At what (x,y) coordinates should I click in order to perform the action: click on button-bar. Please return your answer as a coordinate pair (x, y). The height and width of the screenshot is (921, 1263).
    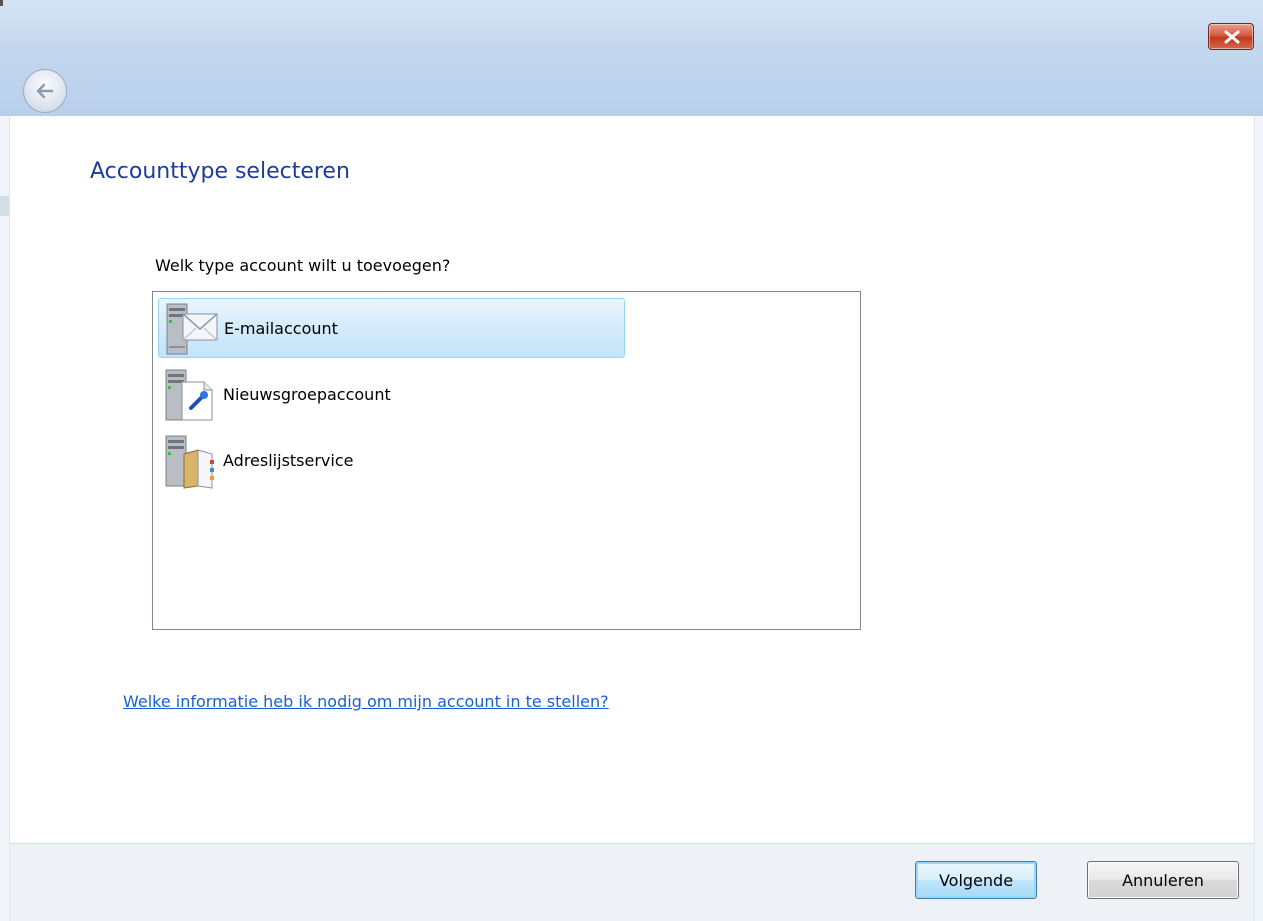
    Looking at the image, I should click on (632, 882).